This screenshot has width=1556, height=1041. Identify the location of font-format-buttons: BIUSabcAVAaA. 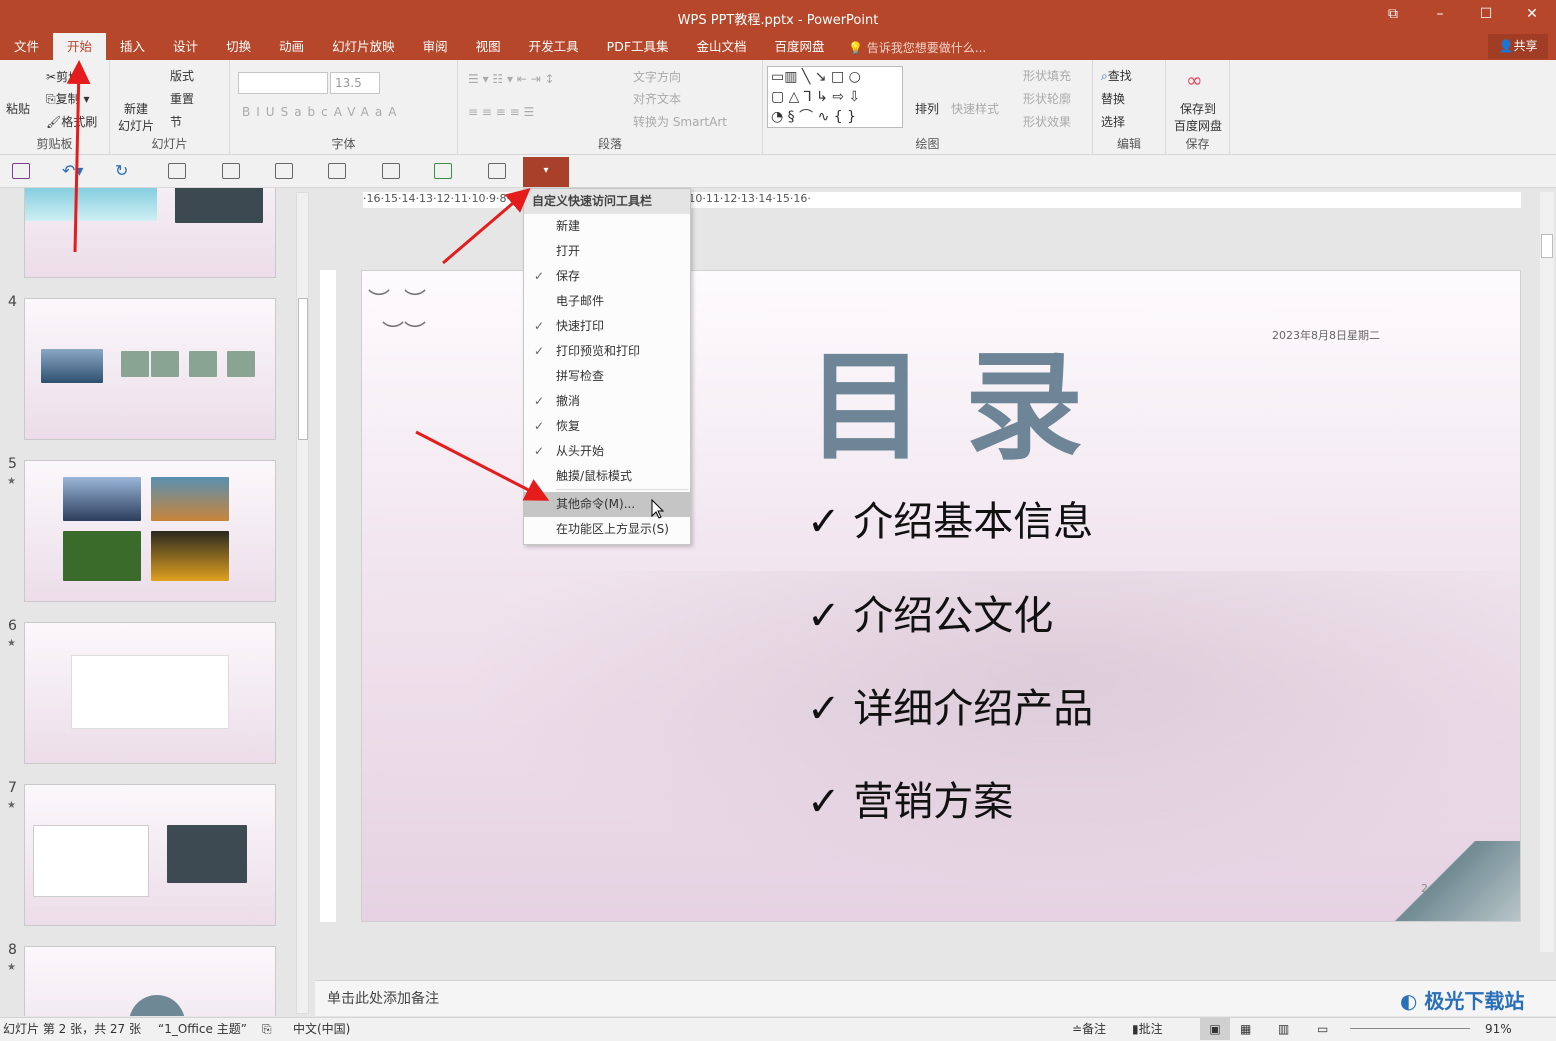
(322, 112).